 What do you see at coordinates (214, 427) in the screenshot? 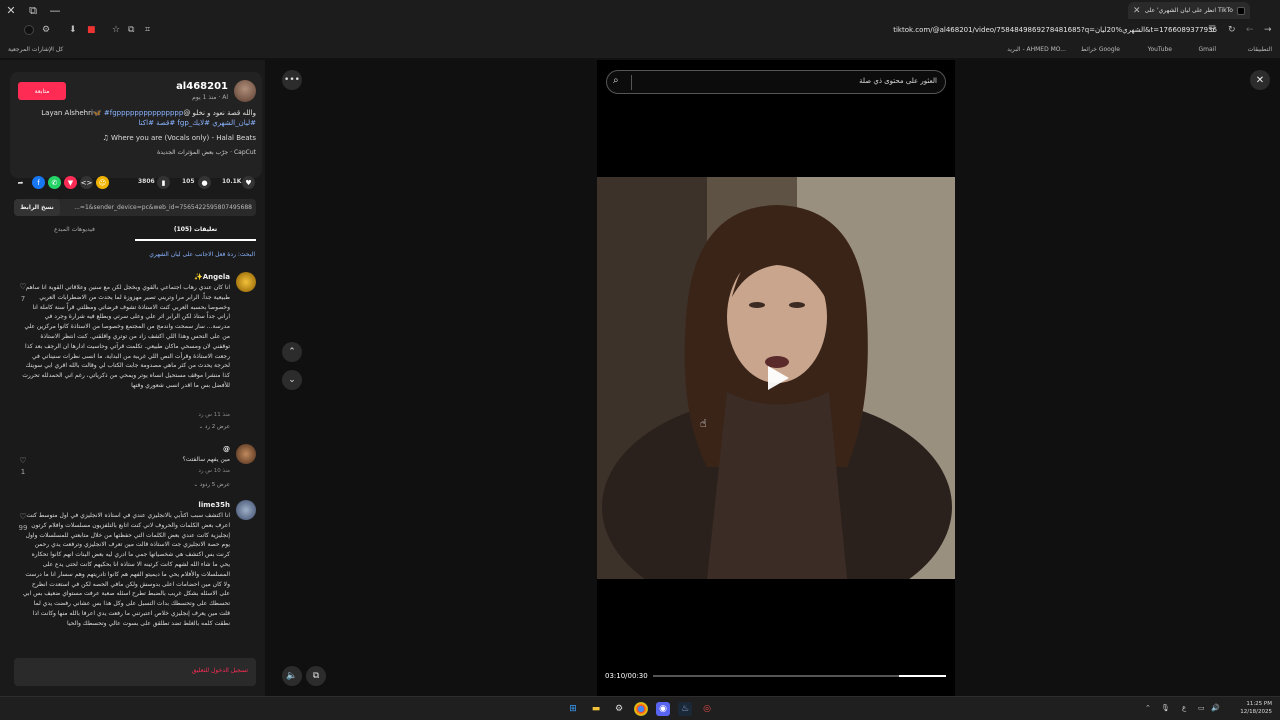
I see `view-replies-link: عرض 2 رد ⌄` at bounding box center [214, 427].